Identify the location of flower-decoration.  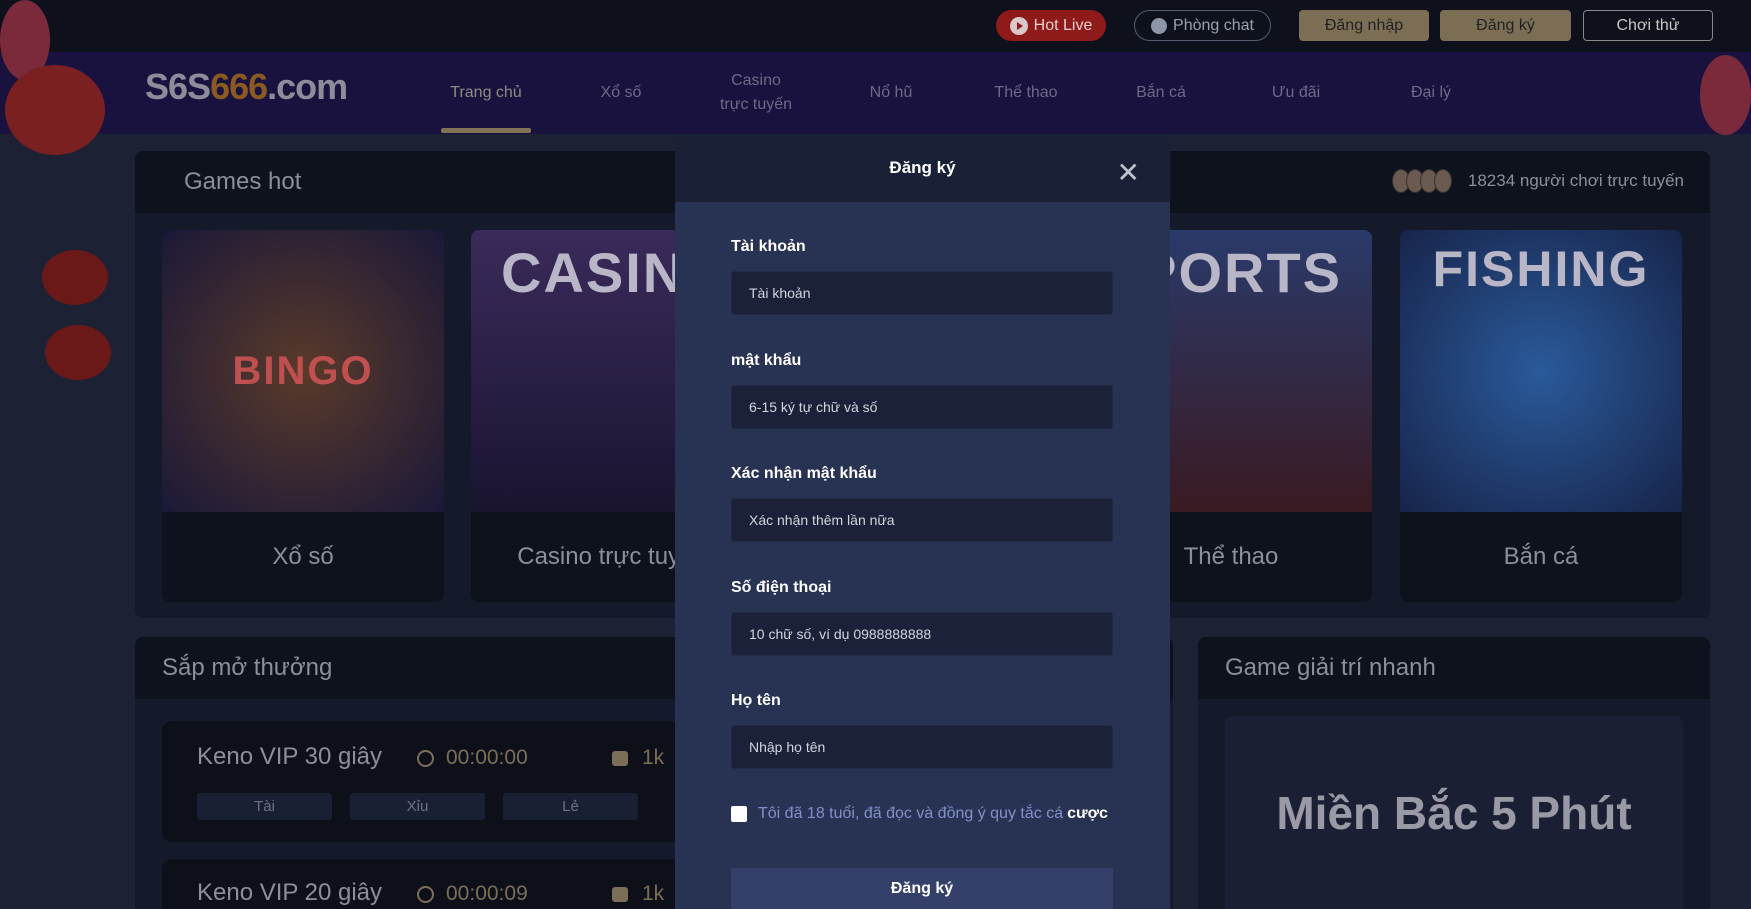
(1725, 95).